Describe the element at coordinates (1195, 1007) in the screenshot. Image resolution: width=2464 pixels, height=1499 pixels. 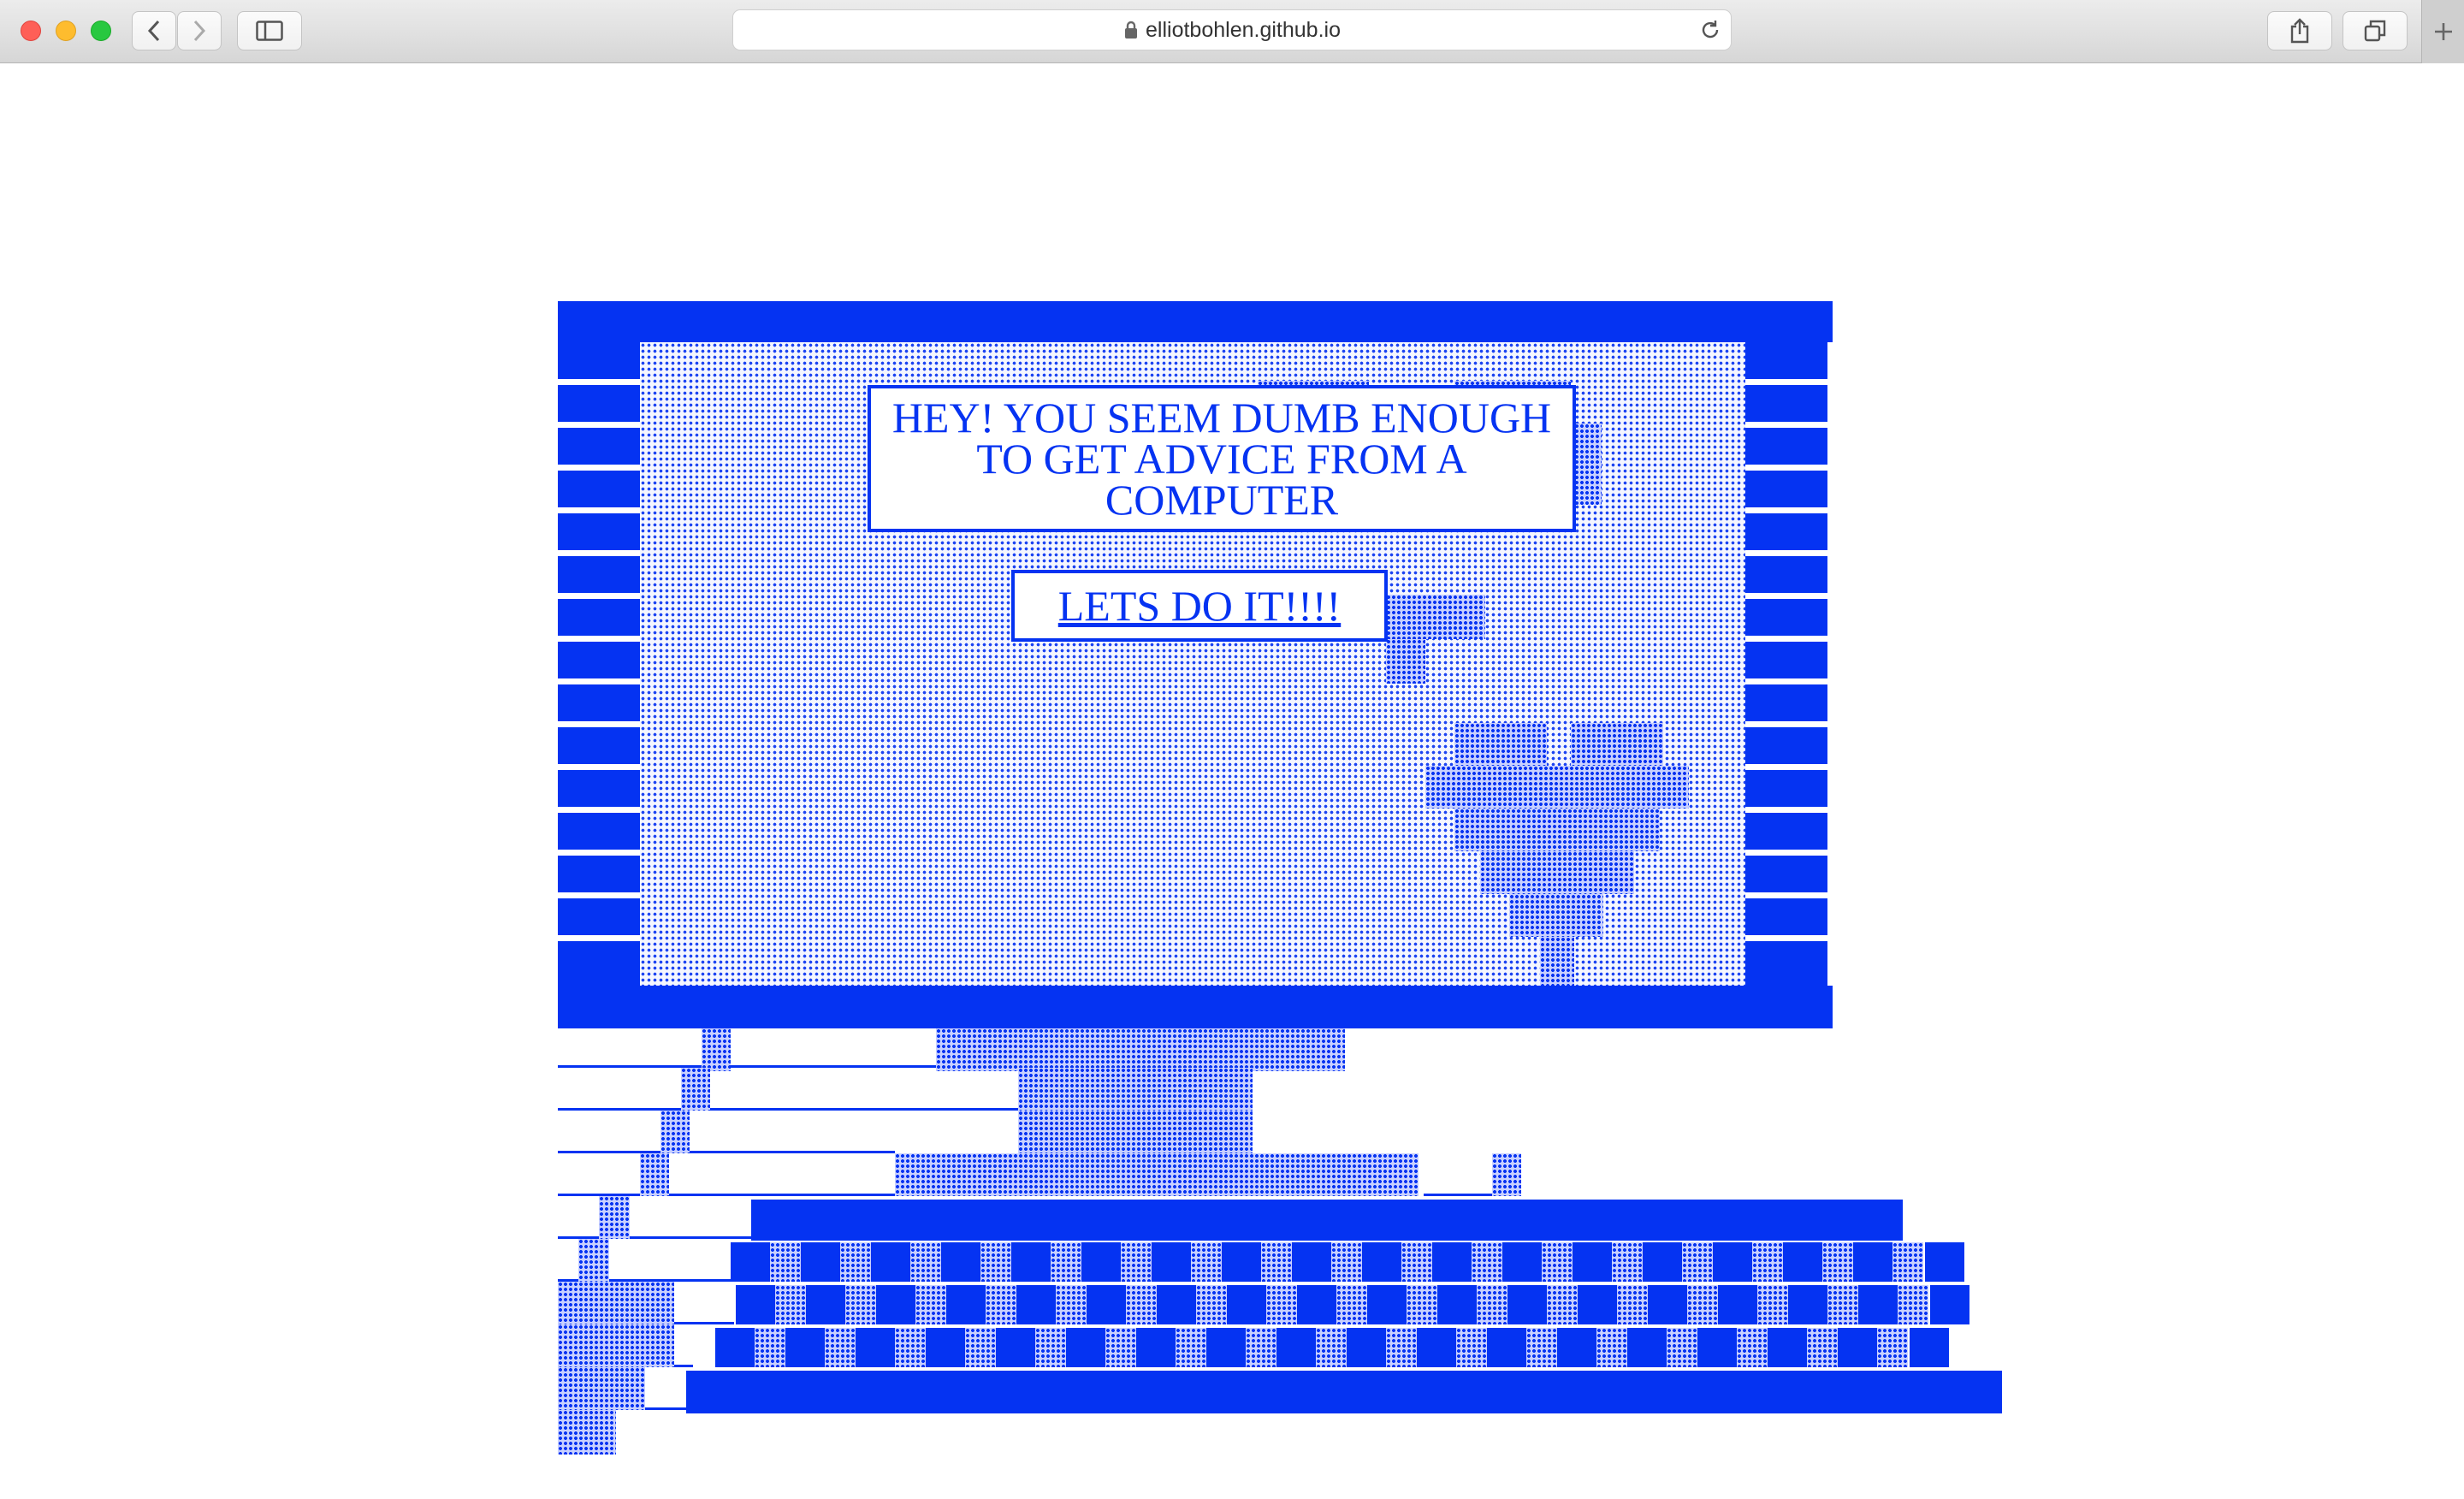
I see `monitor-bottom-bezel` at that location.